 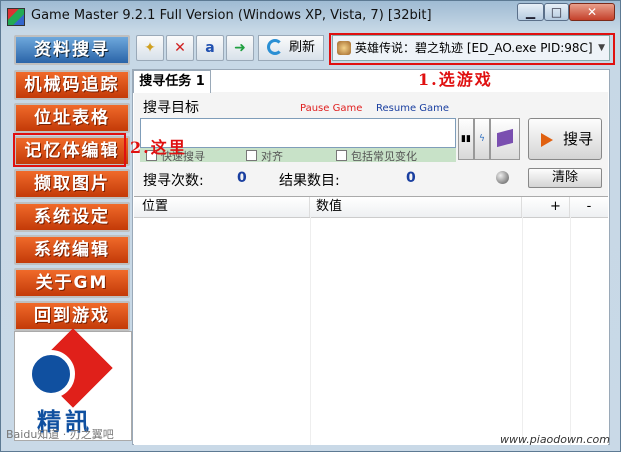 I want to click on logo-circle-icon, so click(x=51, y=374).